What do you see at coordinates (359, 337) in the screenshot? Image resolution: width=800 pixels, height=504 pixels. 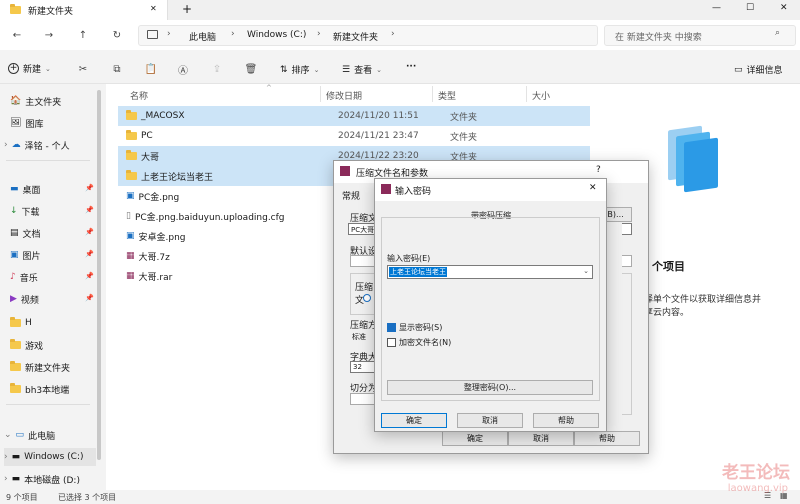 I see `method-value: 标准` at bounding box center [359, 337].